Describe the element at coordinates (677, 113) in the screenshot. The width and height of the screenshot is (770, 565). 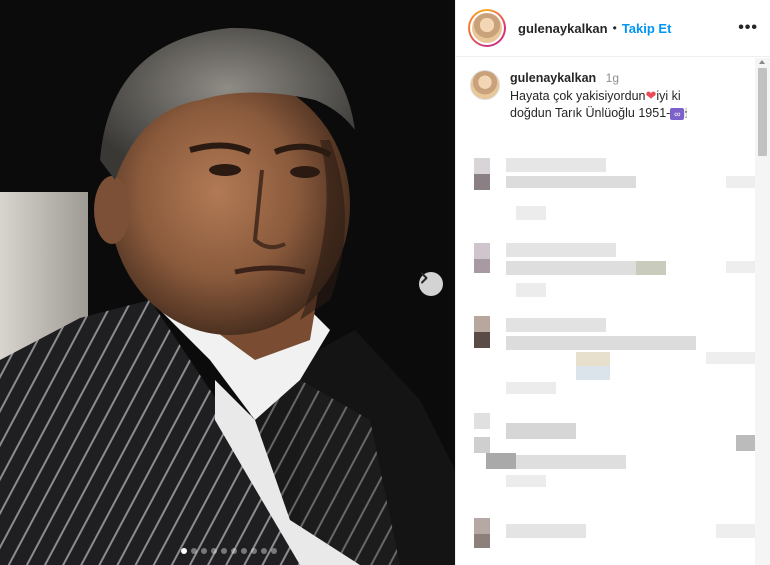
I see `infinity-emoji-icon: ∞` at that location.